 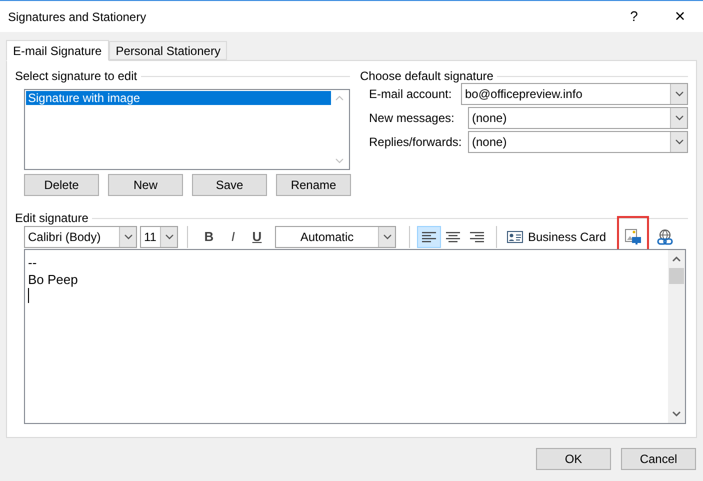 What do you see at coordinates (257, 237) in the screenshot?
I see `underline-button: U` at bounding box center [257, 237].